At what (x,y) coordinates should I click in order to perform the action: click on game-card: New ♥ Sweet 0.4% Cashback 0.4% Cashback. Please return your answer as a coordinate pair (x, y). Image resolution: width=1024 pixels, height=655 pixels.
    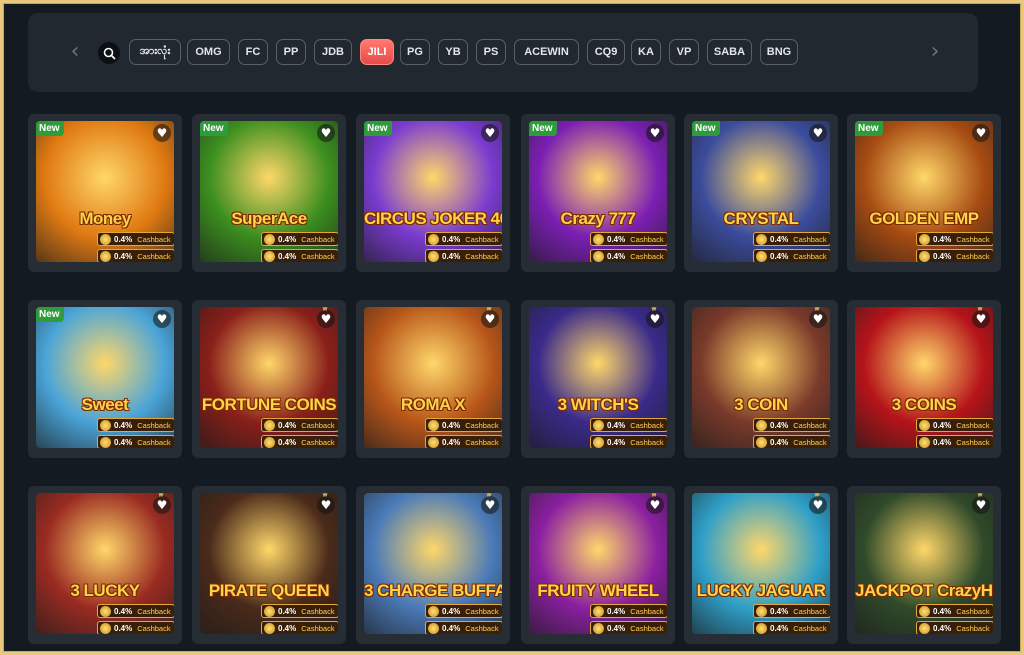
    Looking at the image, I should click on (105, 379).